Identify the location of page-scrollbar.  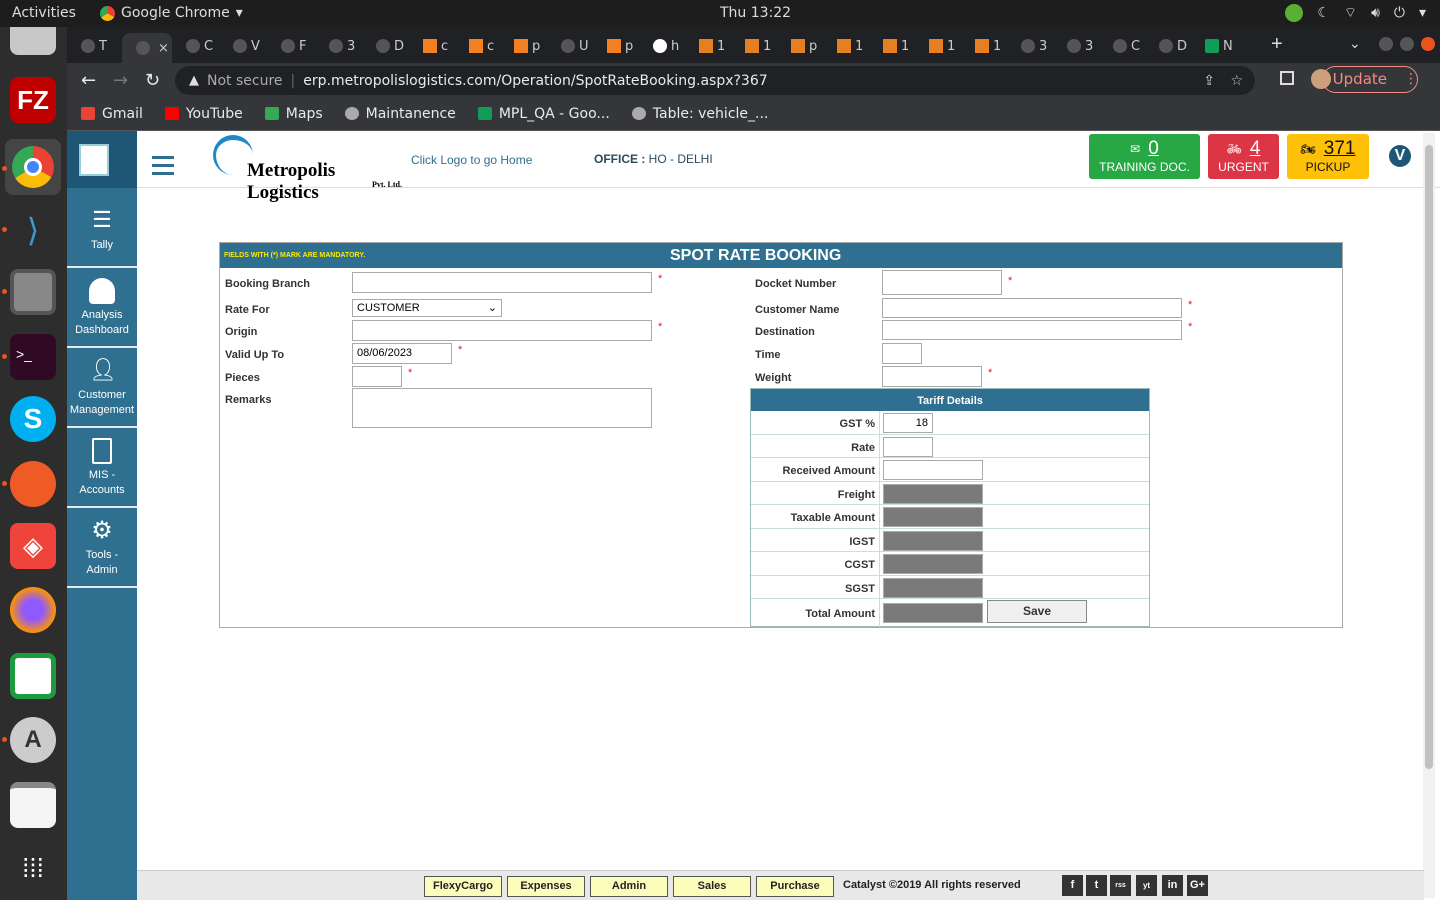
(1429, 515).